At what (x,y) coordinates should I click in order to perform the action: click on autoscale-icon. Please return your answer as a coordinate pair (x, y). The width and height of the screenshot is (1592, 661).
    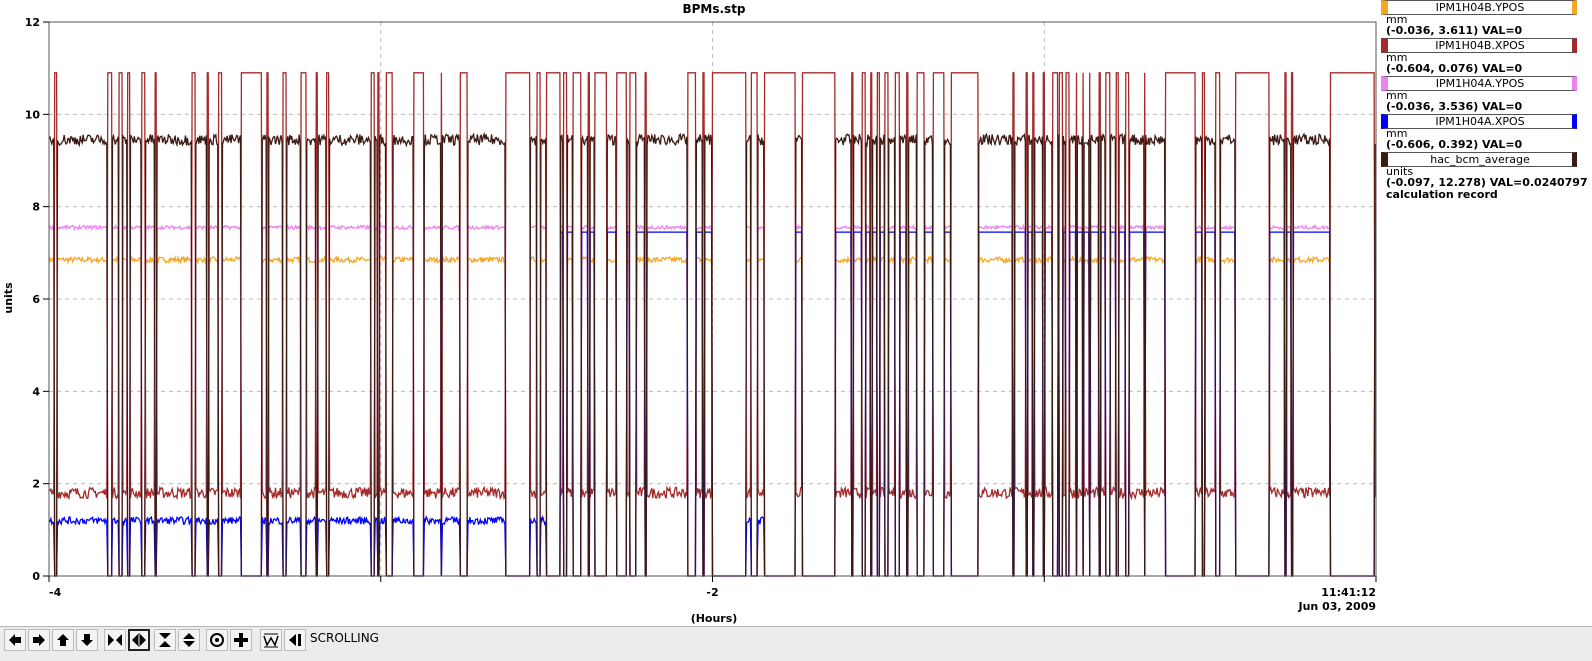
    Looking at the image, I should click on (271, 640).